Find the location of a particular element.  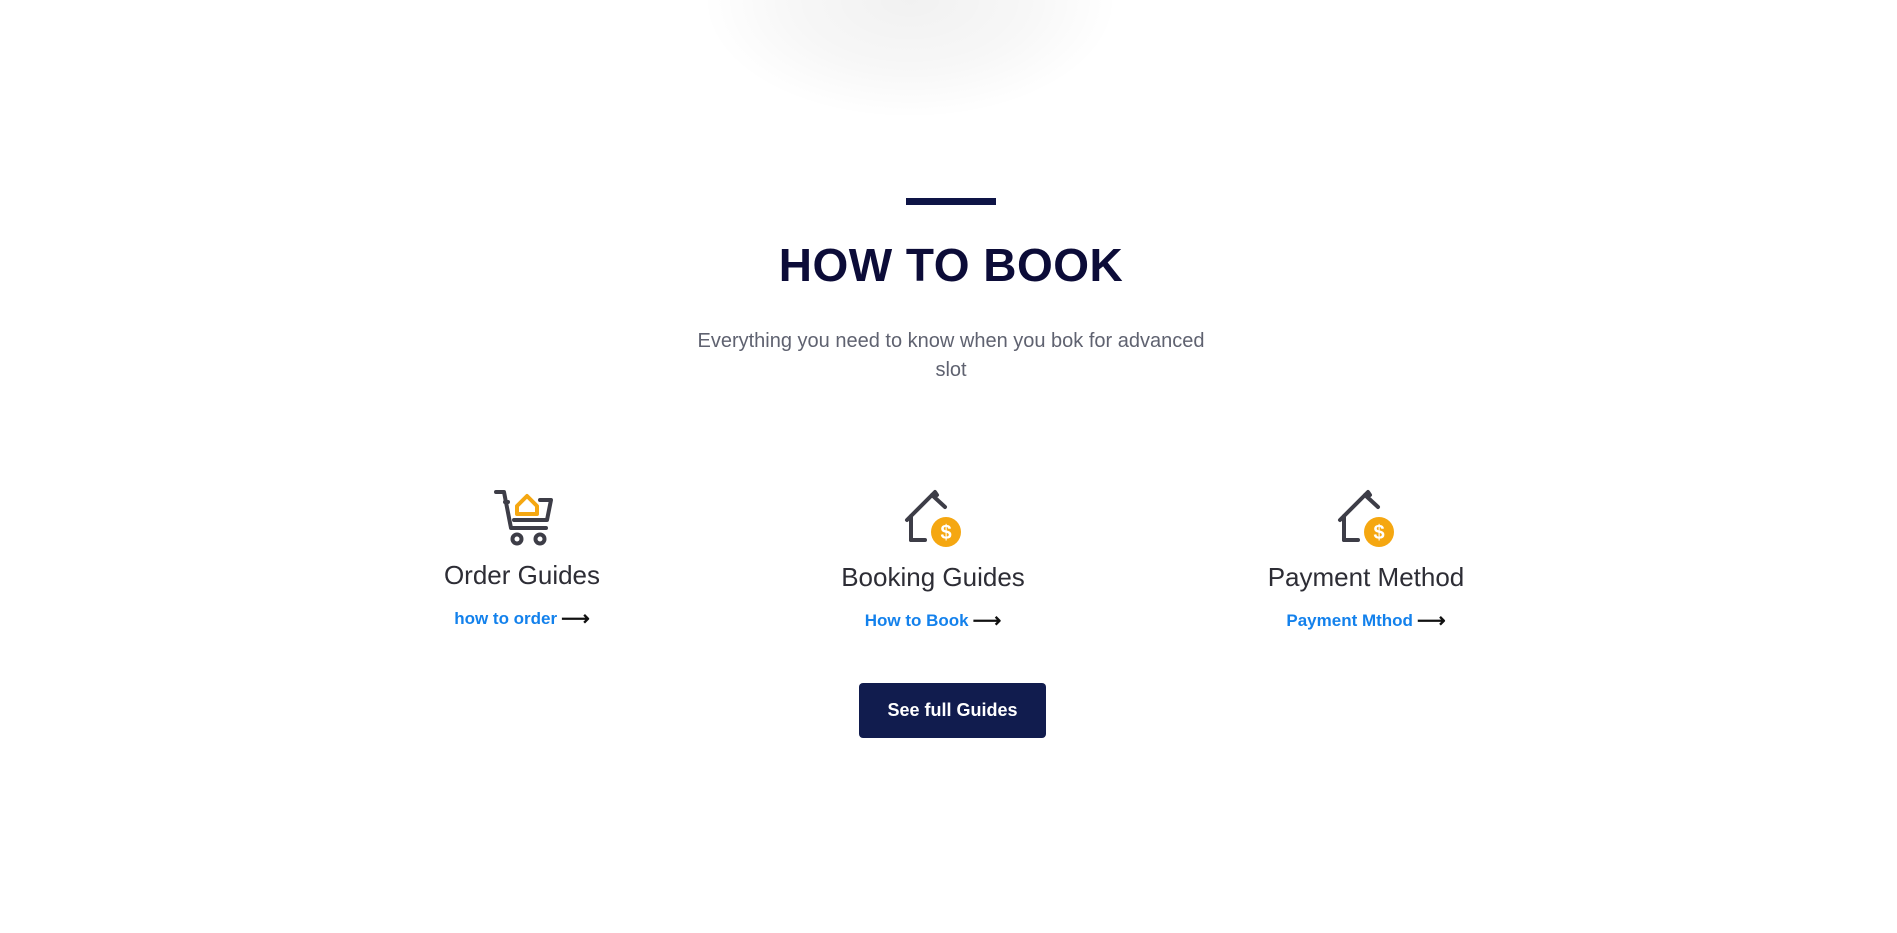

link-label: how to order is located at coordinates (506, 618).